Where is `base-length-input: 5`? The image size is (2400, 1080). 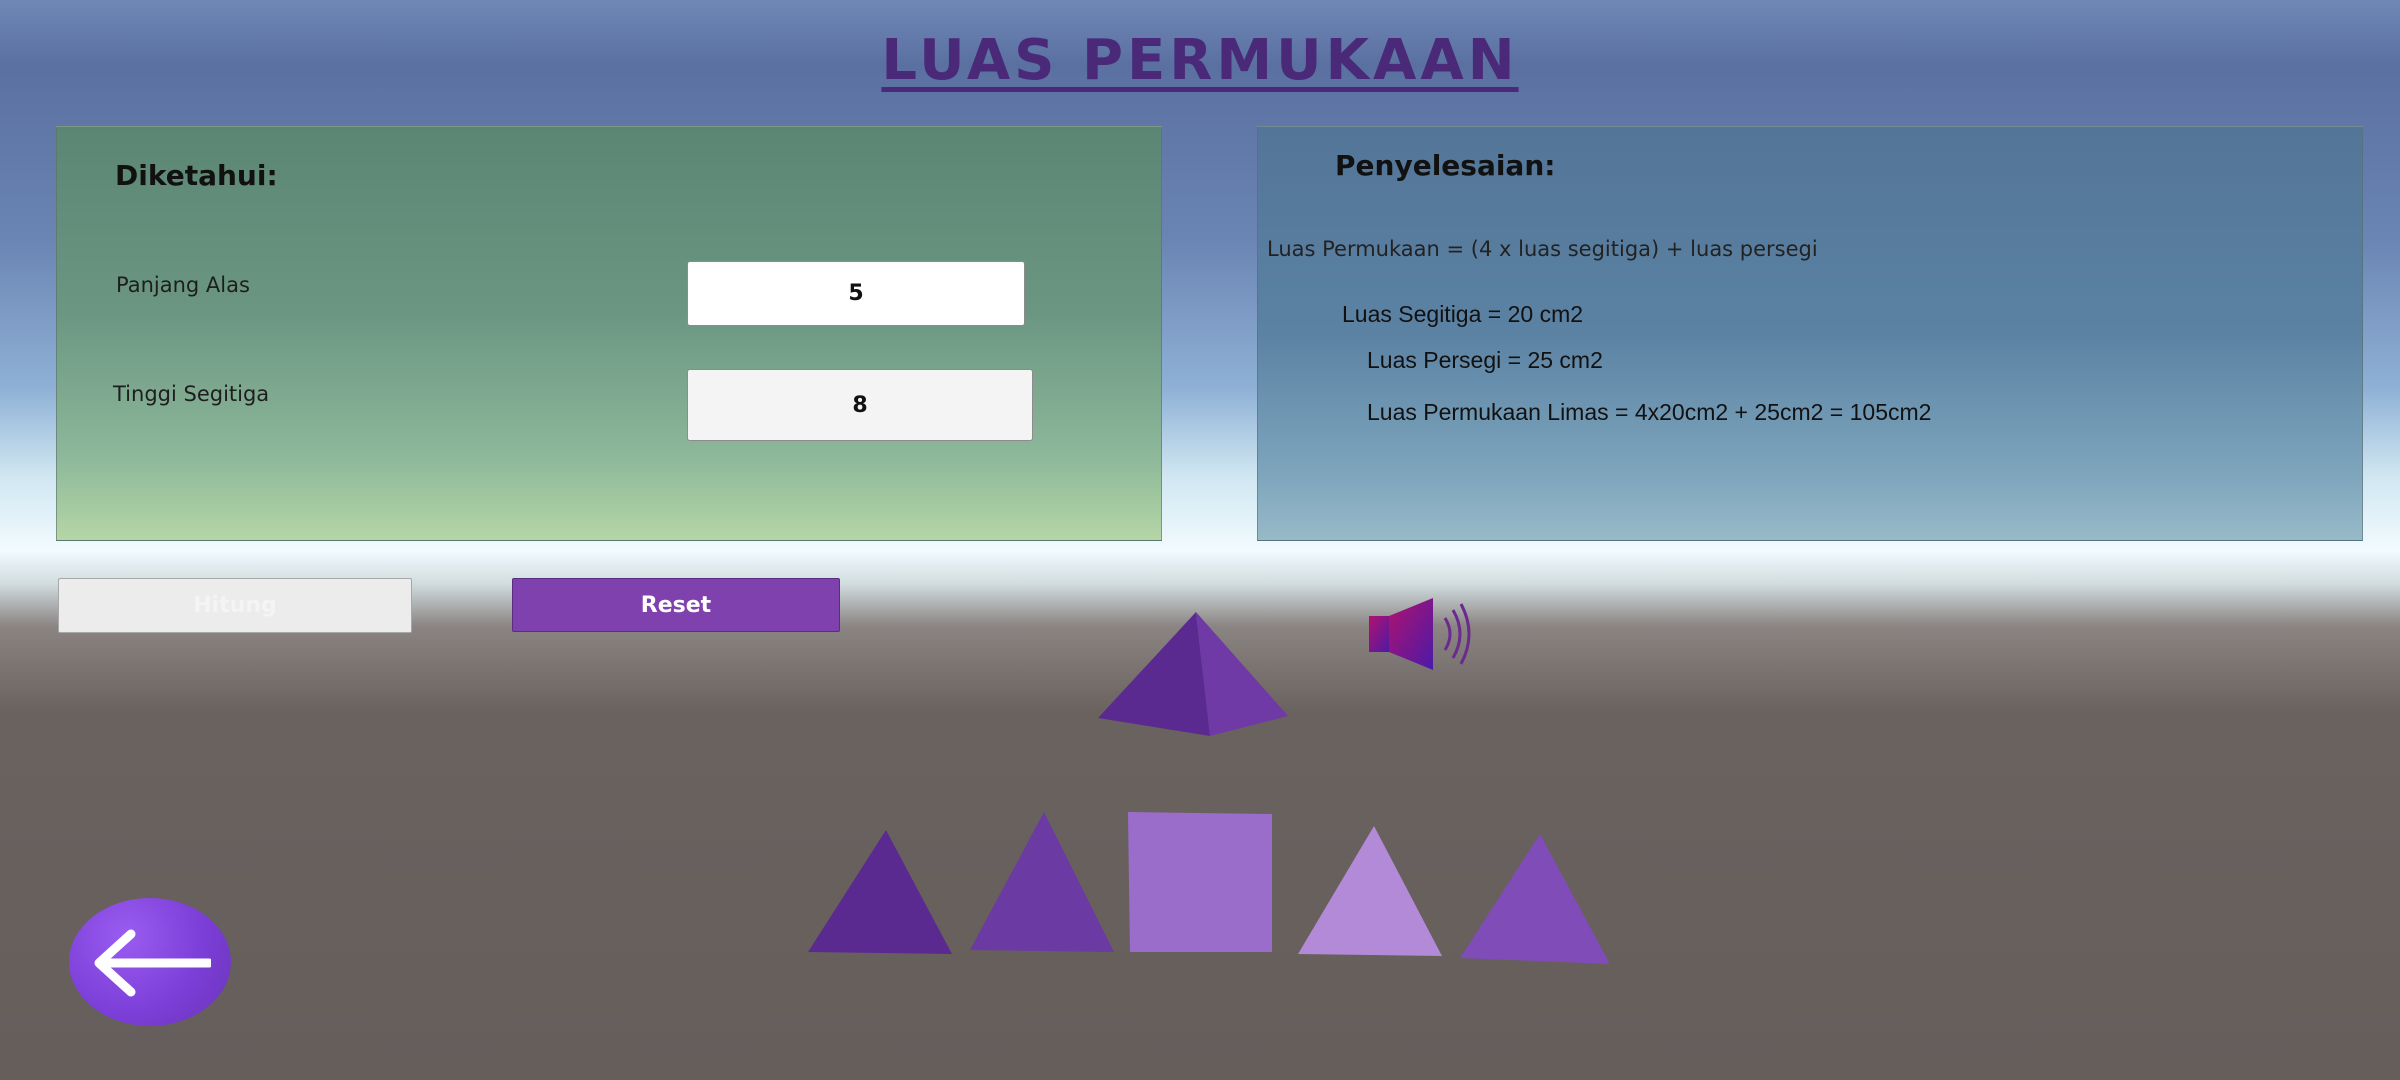 base-length-input: 5 is located at coordinates (856, 293).